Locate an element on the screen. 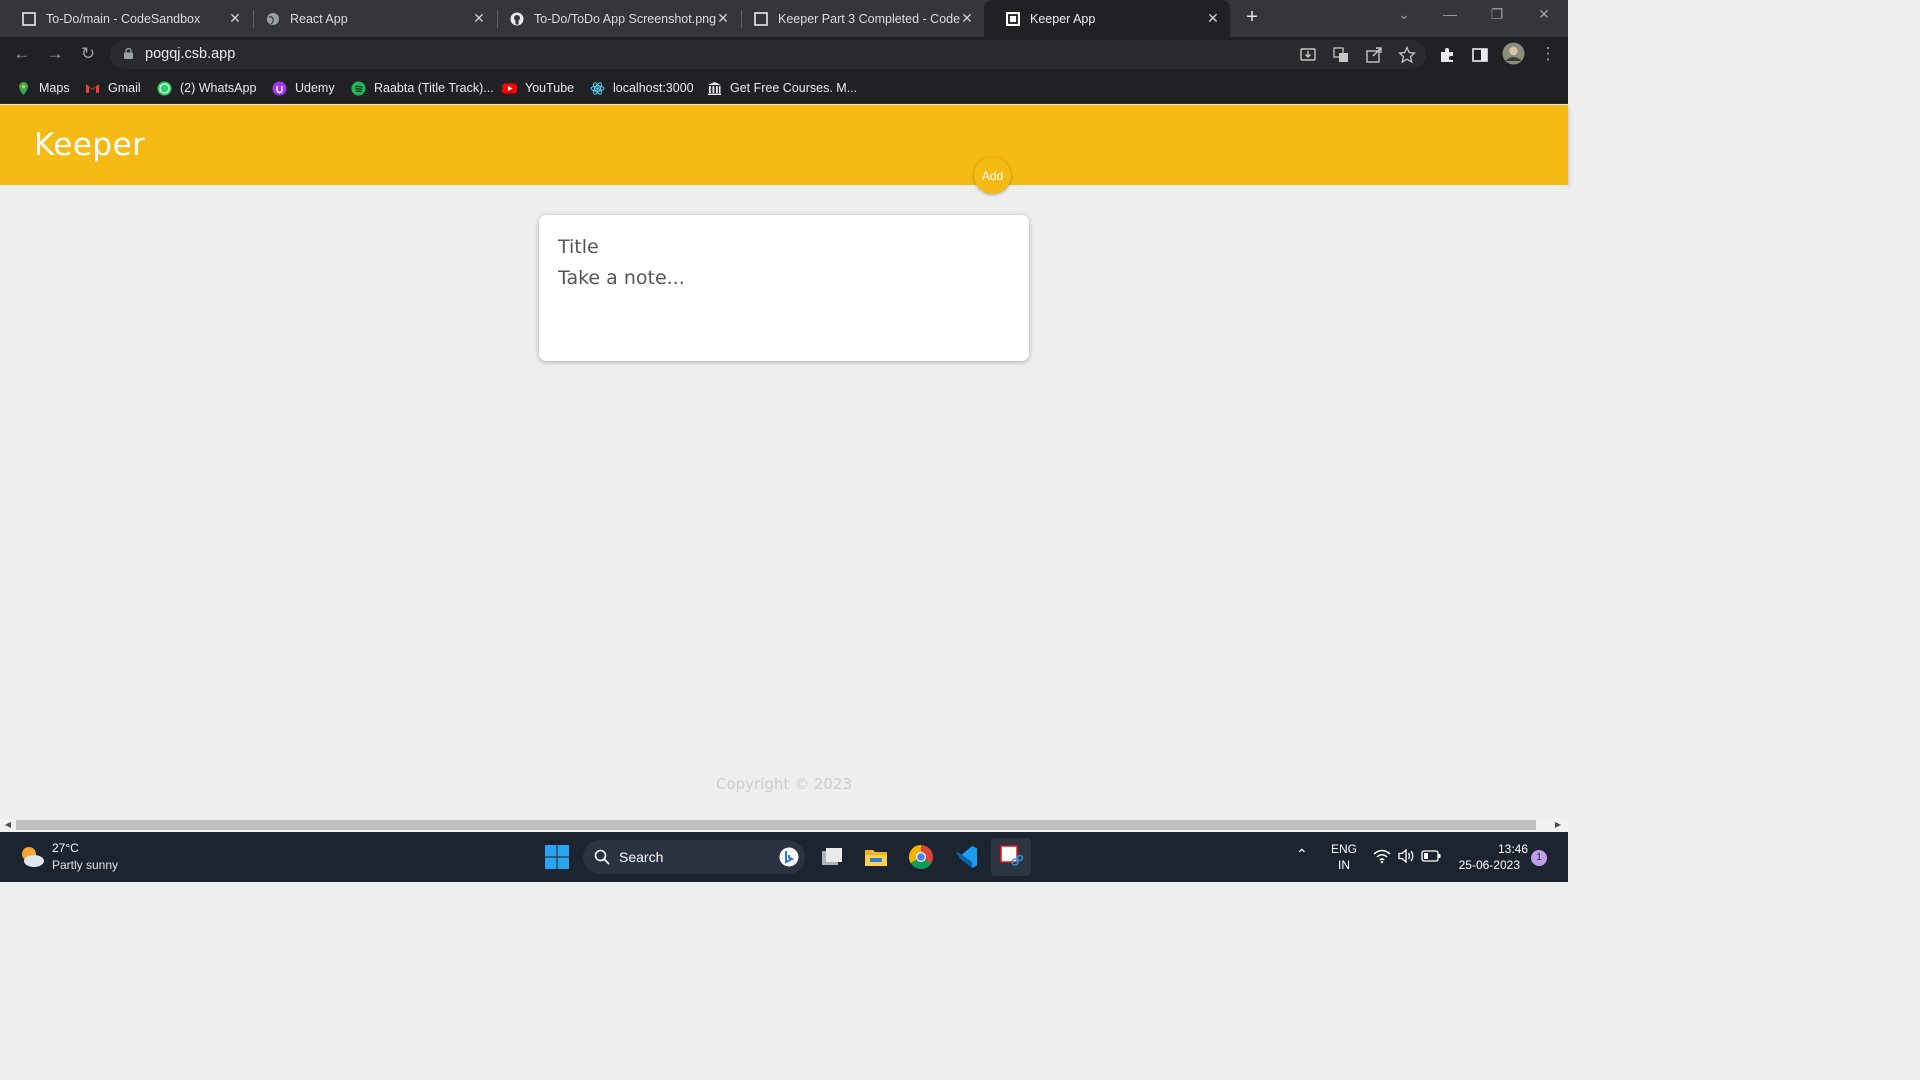 This screenshot has height=1080, width=1920. create-note-form is located at coordinates (784, 288).